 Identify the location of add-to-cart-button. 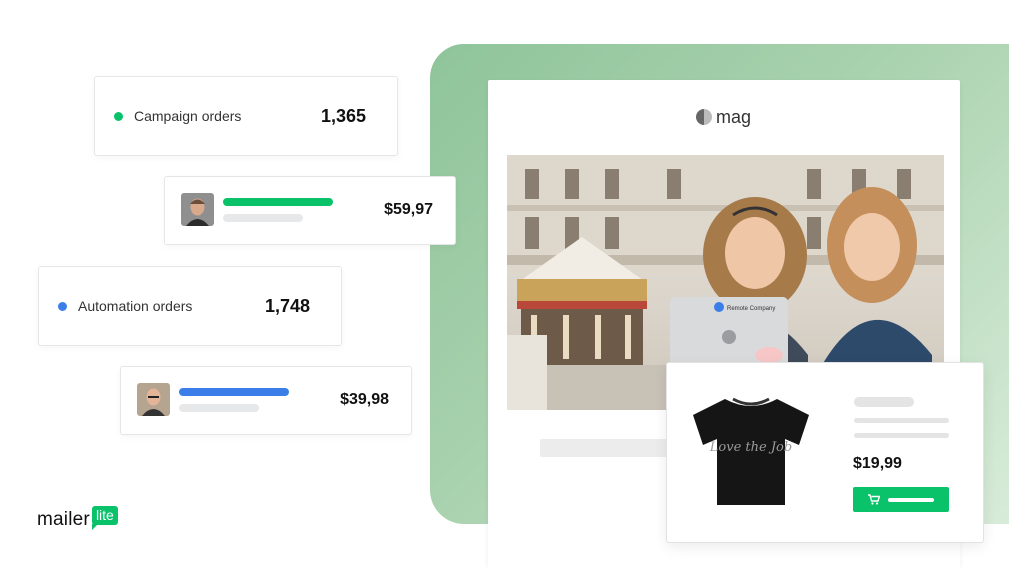
(901, 499).